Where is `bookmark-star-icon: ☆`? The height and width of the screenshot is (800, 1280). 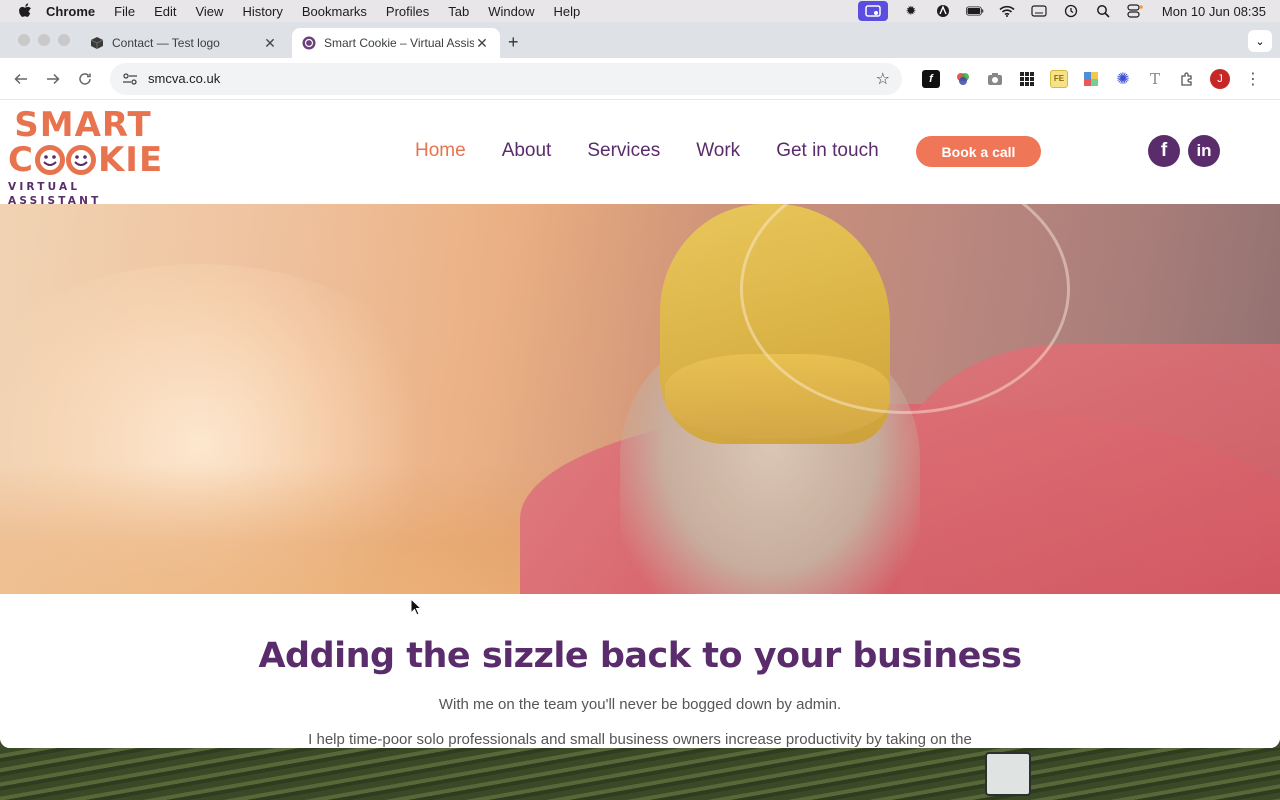 bookmark-star-icon: ☆ is located at coordinates (883, 79).